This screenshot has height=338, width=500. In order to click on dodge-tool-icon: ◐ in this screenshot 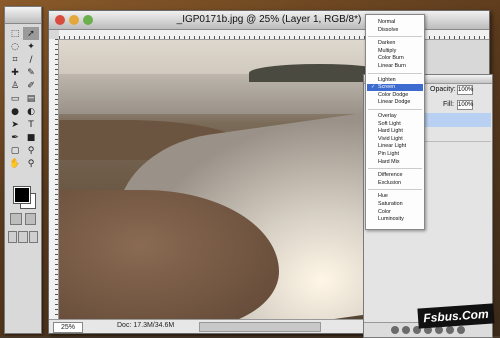, I will do `click(31, 111)`.